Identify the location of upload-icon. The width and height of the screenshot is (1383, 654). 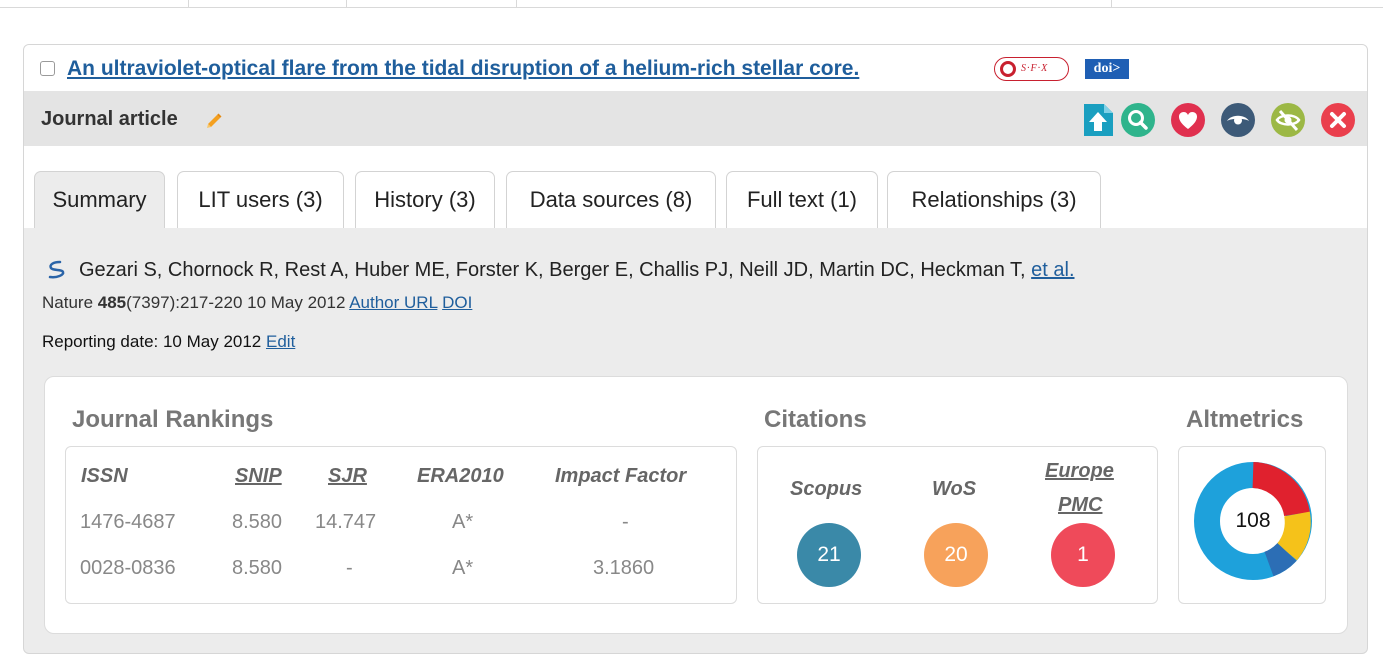
(1097, 120).